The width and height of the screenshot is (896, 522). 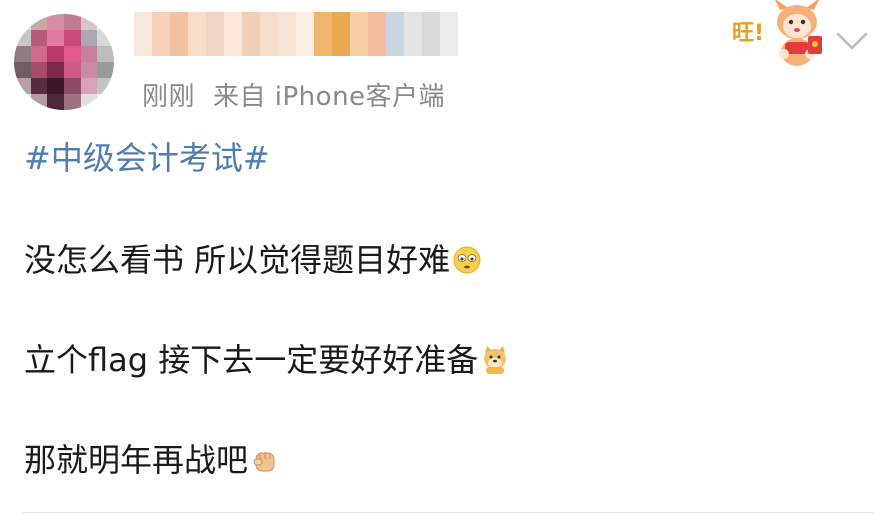 I want to click on topic-hashtag: #中级会计考试#, so click(x=147, y=158).